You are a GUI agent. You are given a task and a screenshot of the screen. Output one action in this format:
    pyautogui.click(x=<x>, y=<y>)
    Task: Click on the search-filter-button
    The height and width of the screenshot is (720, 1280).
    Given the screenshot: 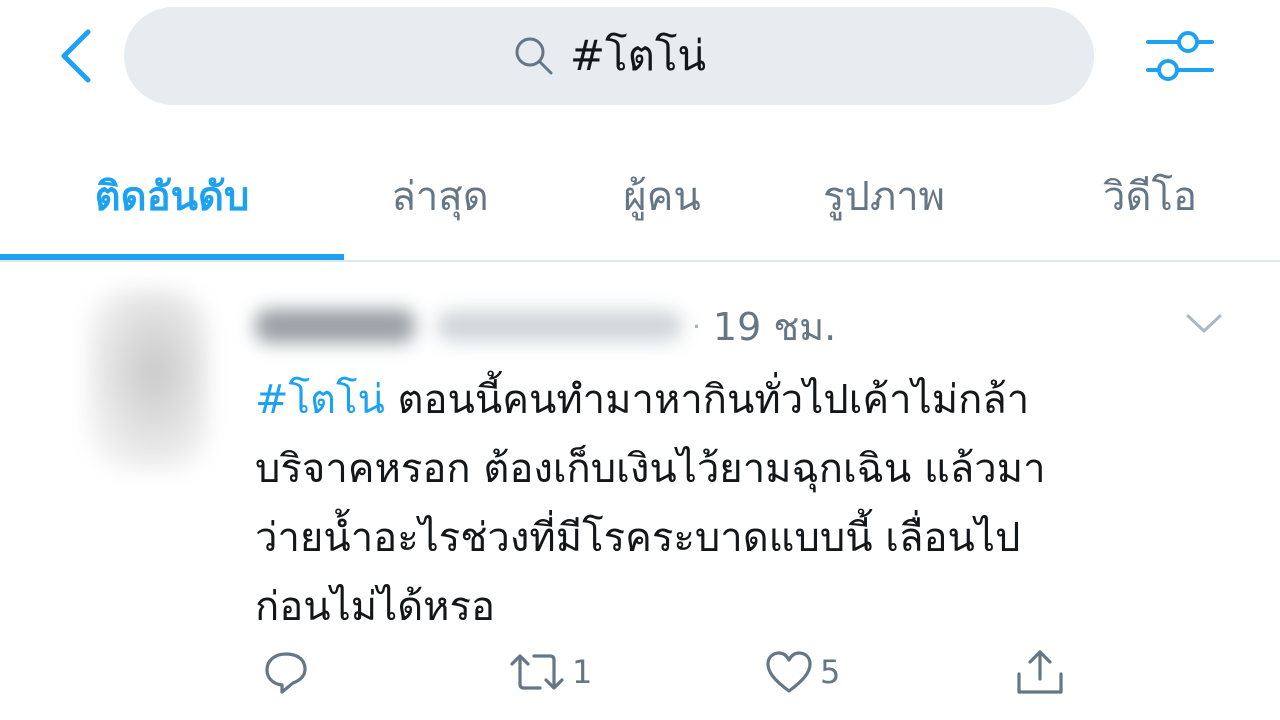 What is the action you would take?
    pyautogui.click(x=1180, y=56)
    